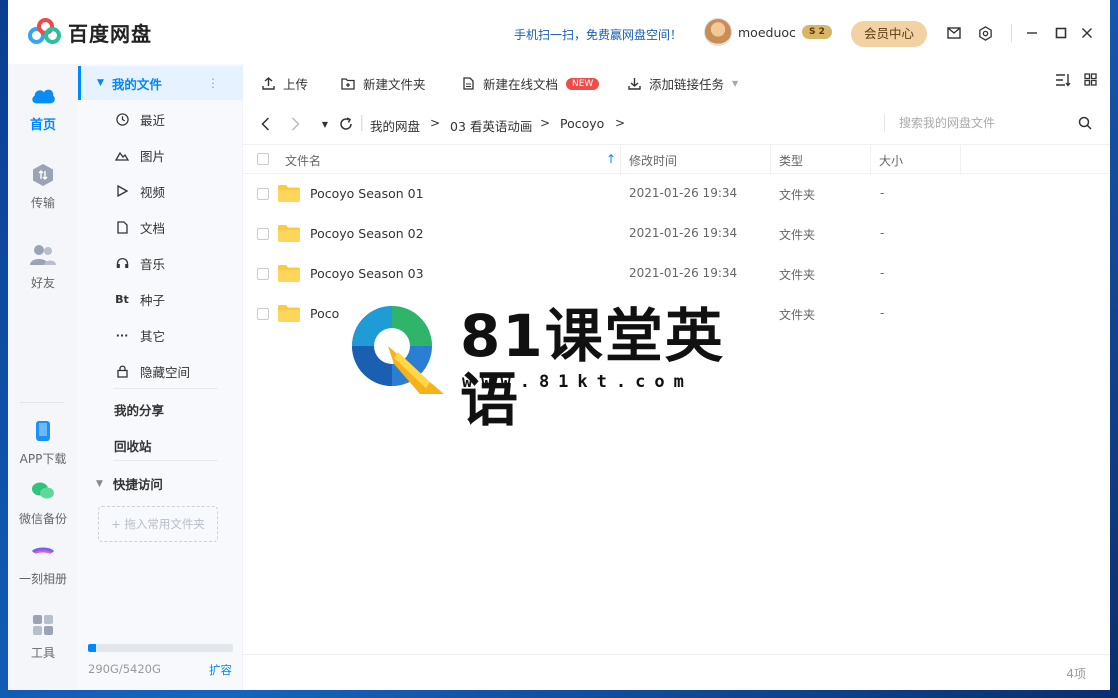 The height and width of the screenshot is (698, 1118). I want to click on breadcrumb-item: Pocoyo, so click(582, 123).